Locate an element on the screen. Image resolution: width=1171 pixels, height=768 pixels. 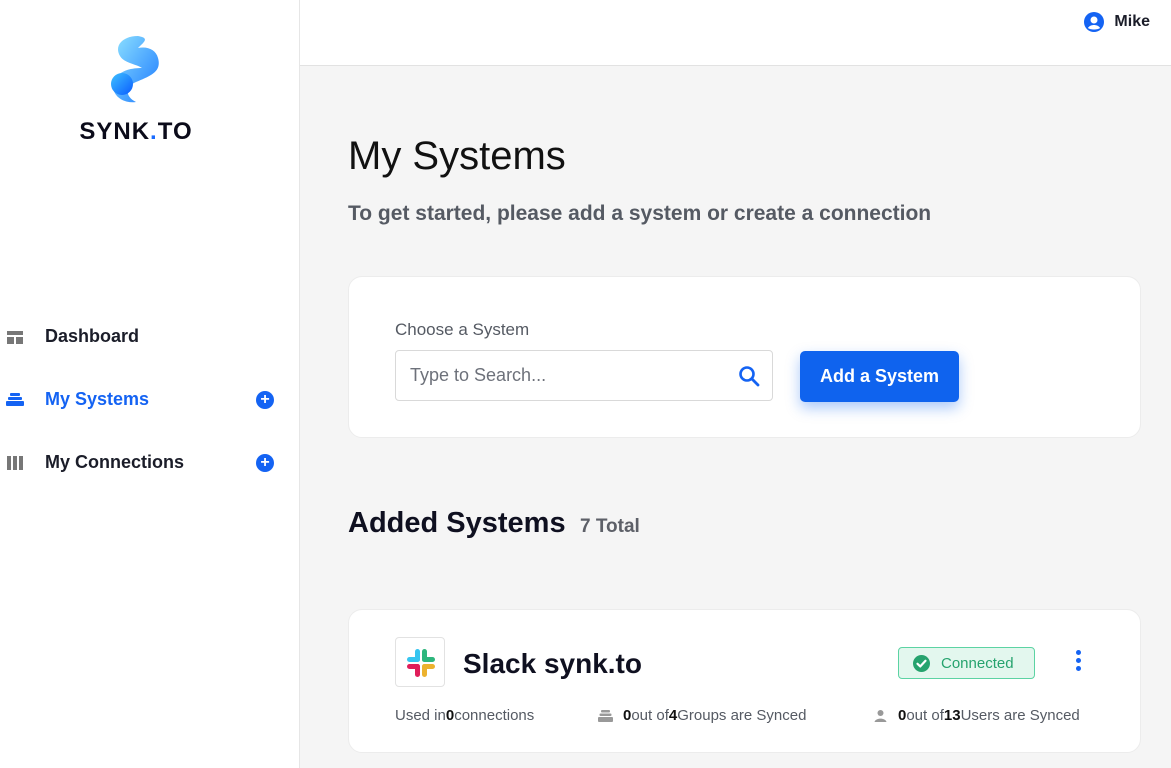
top-bar: Mike is located at coordinates (735, 33).